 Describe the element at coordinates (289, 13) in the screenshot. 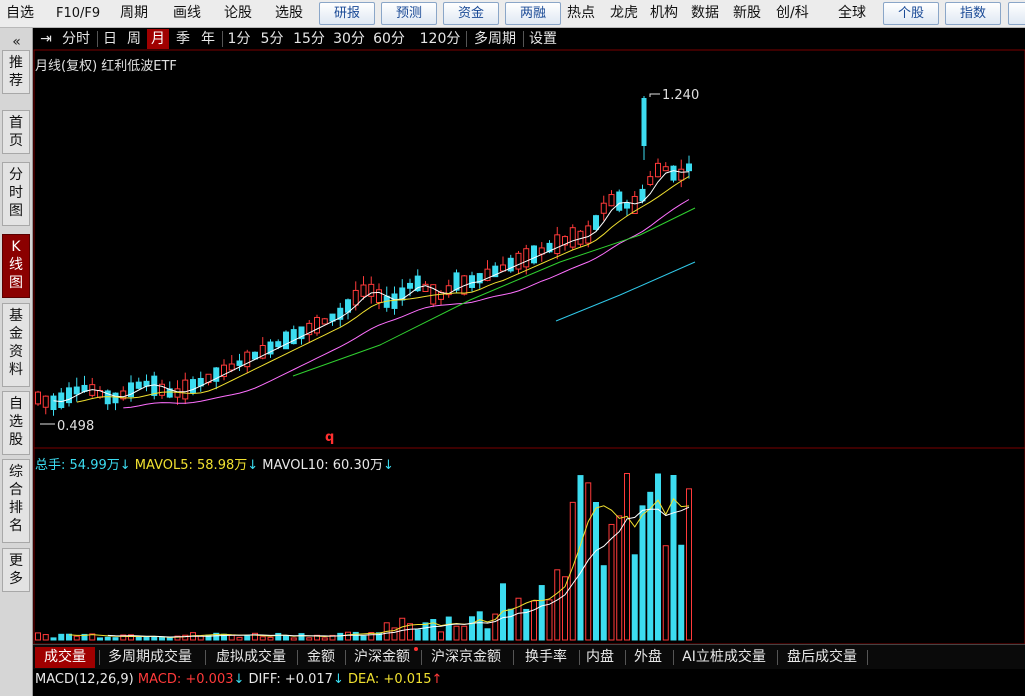

I see `menu-stock-picker: 选股` at that location.